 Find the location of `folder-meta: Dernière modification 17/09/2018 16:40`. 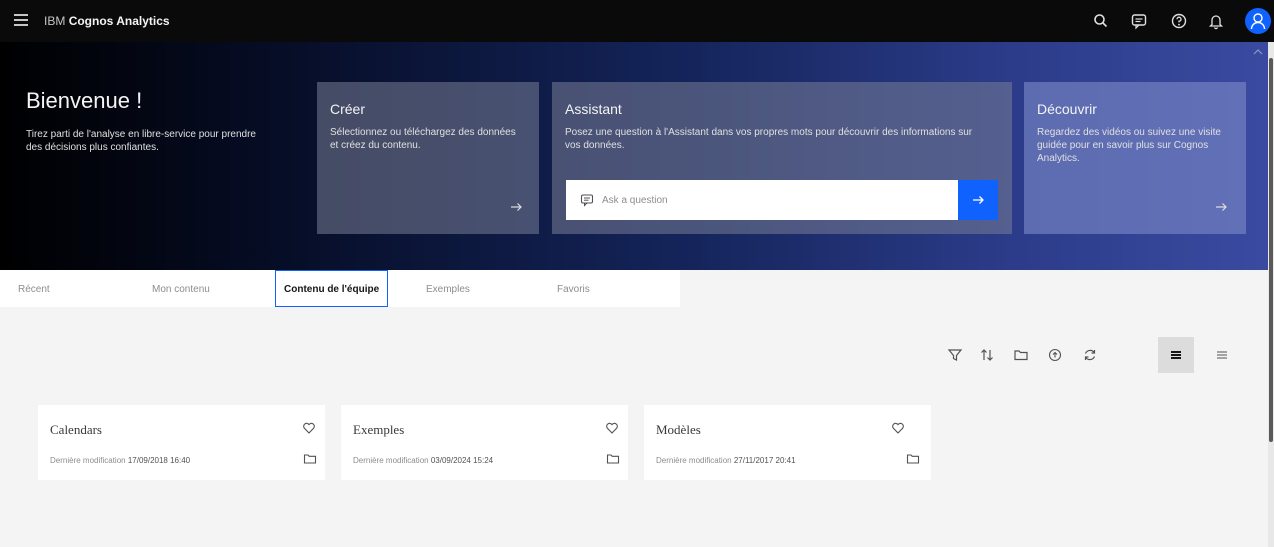

folder-meta: Dernière modification 17/09/2018 16:40 is located at coordinates (120, 460).